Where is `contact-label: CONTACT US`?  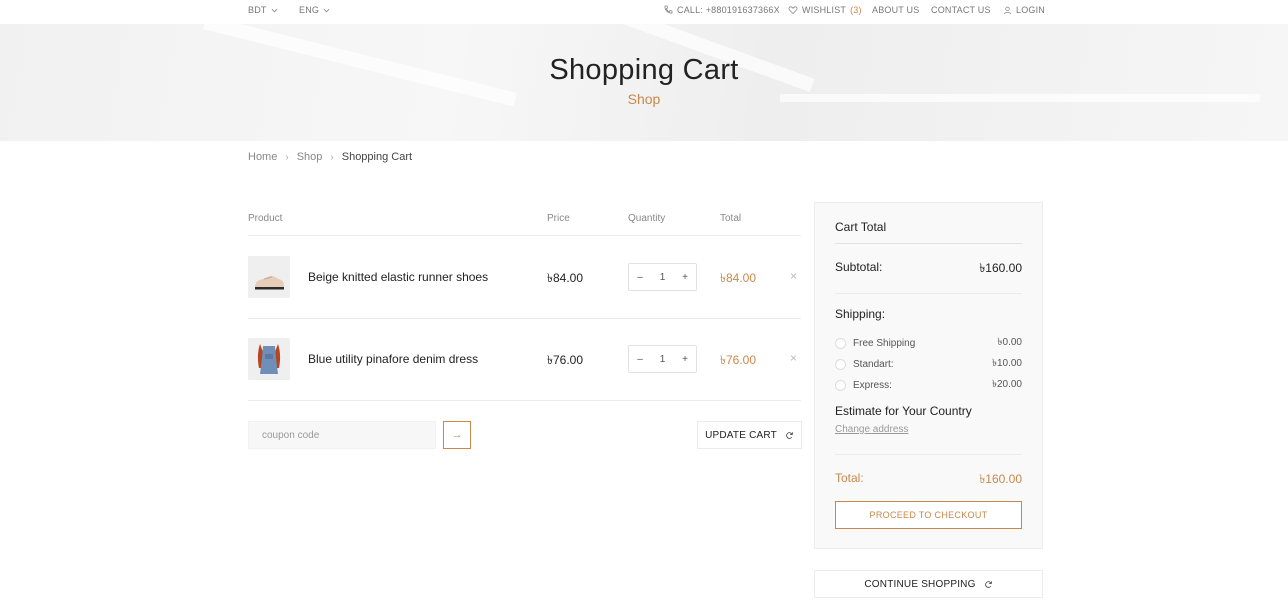
contact-label: CONTACT US is located at coordinates (961, 10).